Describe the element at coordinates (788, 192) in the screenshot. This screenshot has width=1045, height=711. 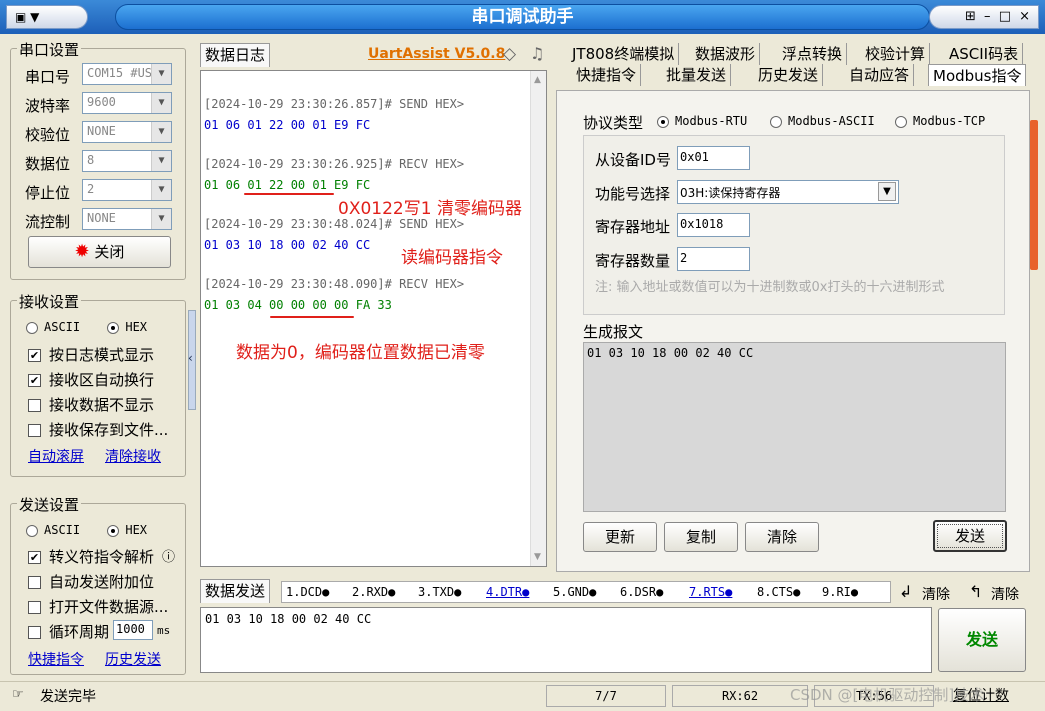
I see `function-select: 03H:读保持寄存器 ▼` at that location.